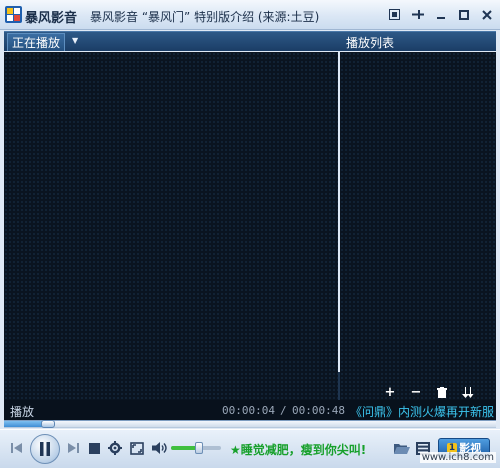 The width and height of the screenshot is (500, 468). I want to click on news-ticker-link: 《问鼎》内测火爆再开新服, so click(423, 411).